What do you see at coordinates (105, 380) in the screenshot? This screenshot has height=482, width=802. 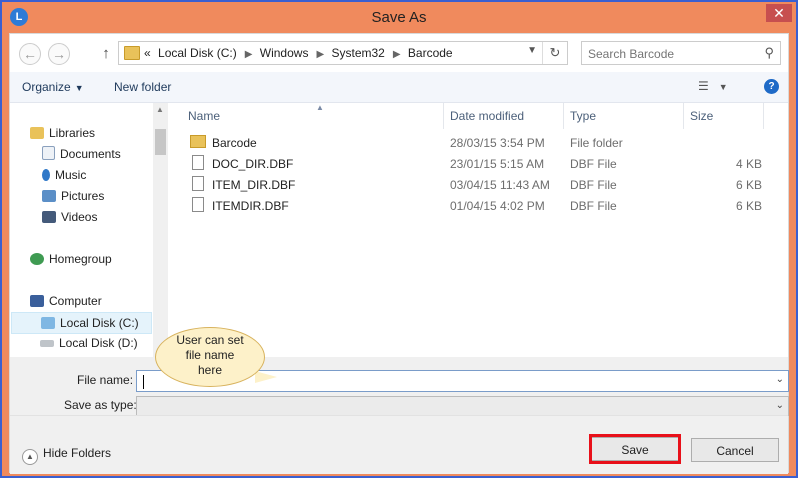 I see `file-name-label: File name:` at bounding box center [105, 380].